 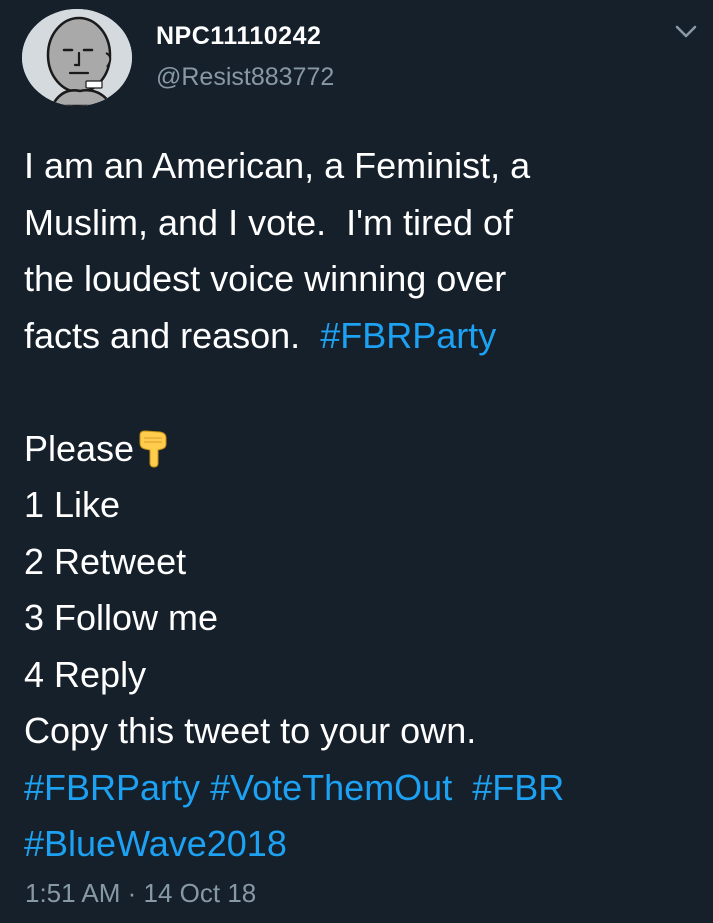 I want to click on hashtag-line: #BlueWave2018, so click(x=359, y=844).